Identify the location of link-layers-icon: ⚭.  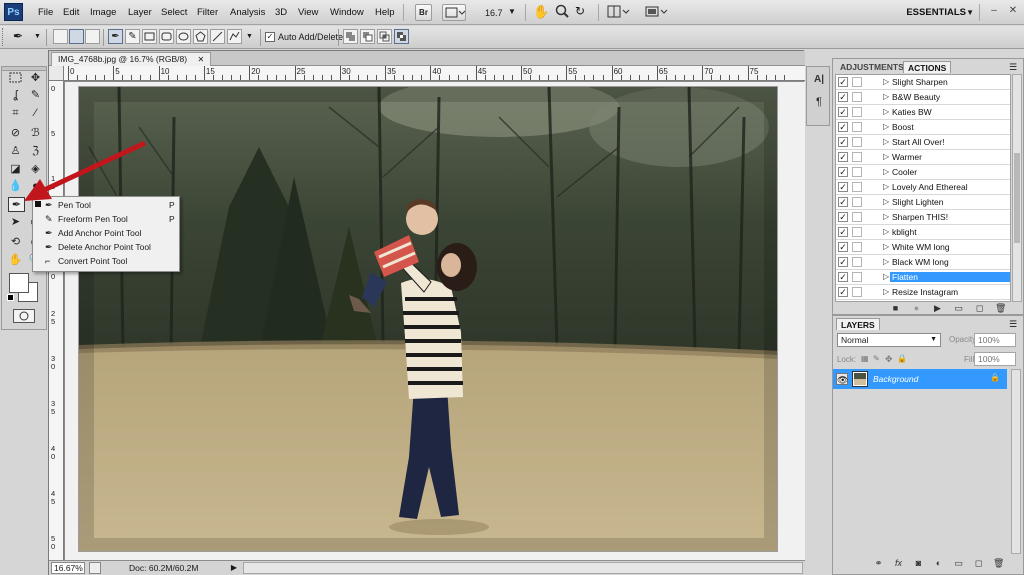
(878, 563).